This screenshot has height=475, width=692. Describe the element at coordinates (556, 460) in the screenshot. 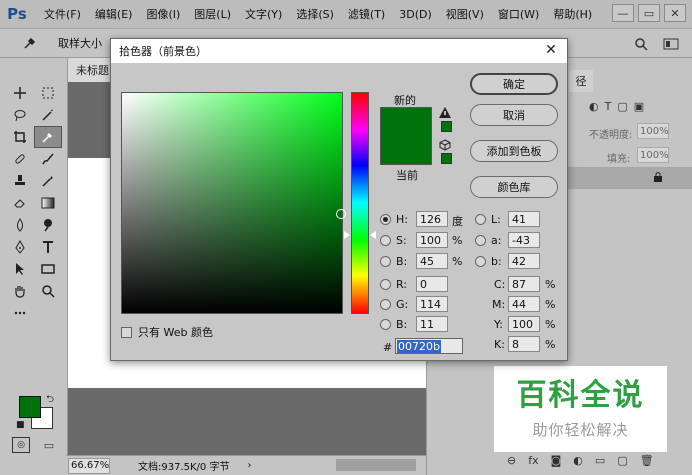

I see `layer-mask-icon: ◙` at that location.